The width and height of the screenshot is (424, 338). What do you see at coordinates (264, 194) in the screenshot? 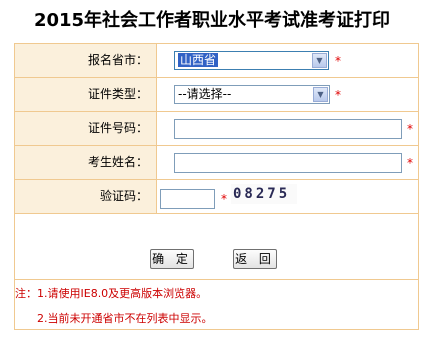
I see `captcha-image: 08275` at bounding box center [264, 194].